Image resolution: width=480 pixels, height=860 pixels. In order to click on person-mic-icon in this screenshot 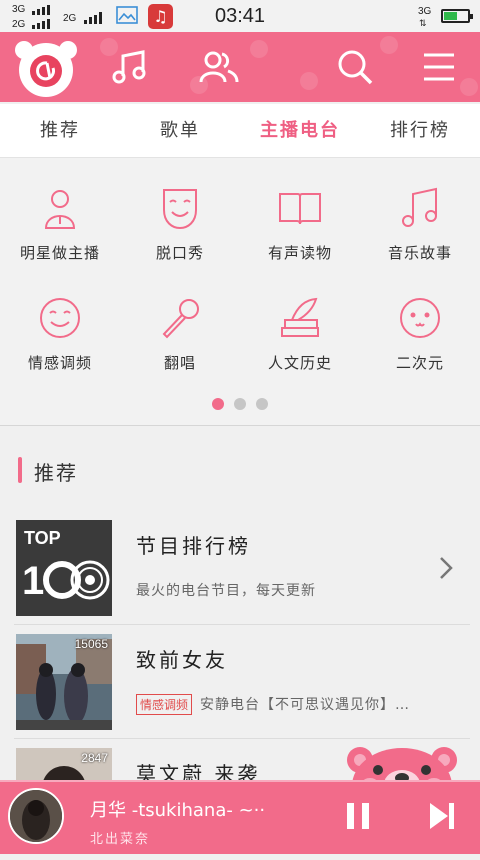, I will do `click(60, 209)`.